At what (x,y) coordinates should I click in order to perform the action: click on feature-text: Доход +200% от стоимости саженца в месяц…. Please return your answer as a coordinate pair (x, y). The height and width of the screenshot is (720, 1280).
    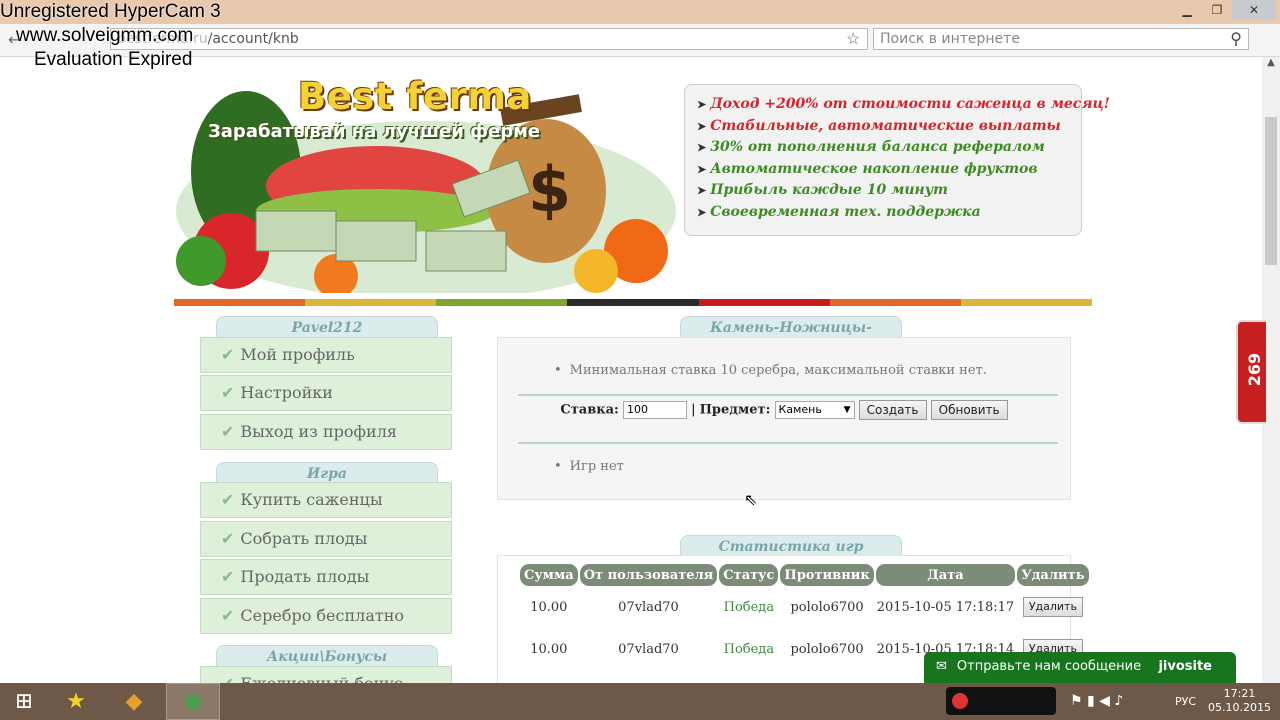
    Looking at the image, I should click on (910, 104).